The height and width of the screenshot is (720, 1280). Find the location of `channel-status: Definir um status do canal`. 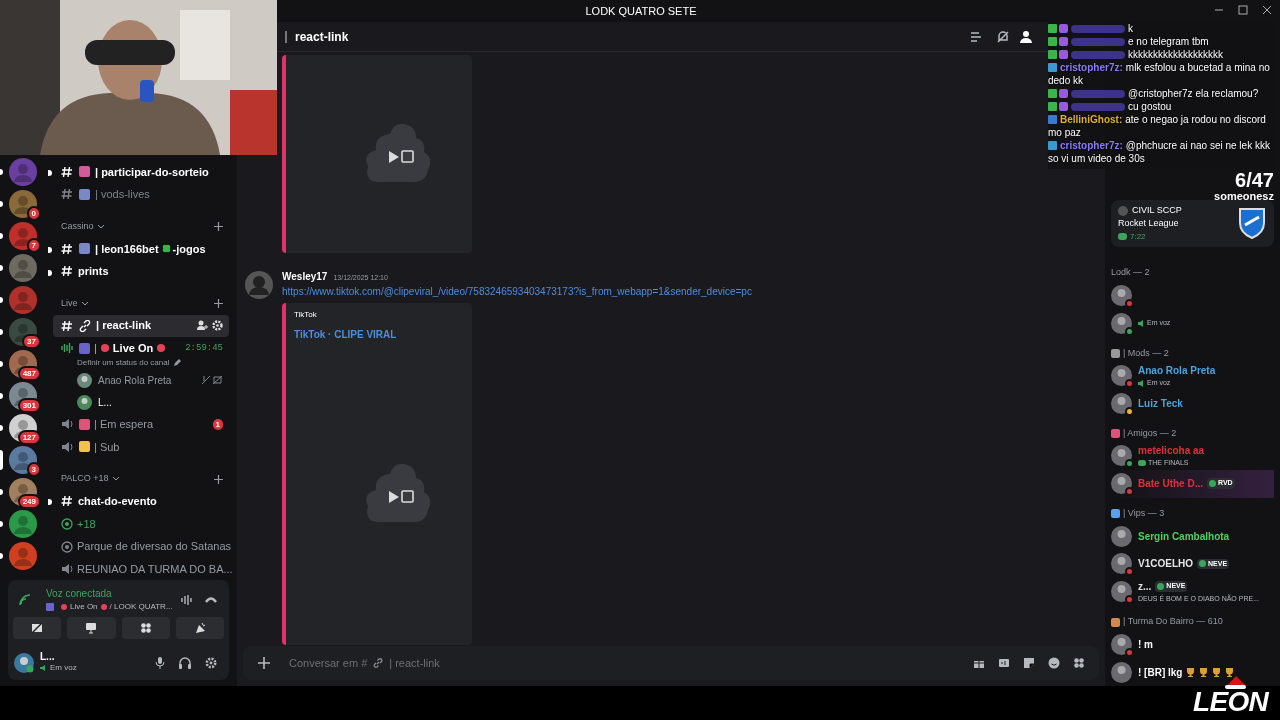

channel-status: Definir um status do canal is located at coordinates (123, 363).